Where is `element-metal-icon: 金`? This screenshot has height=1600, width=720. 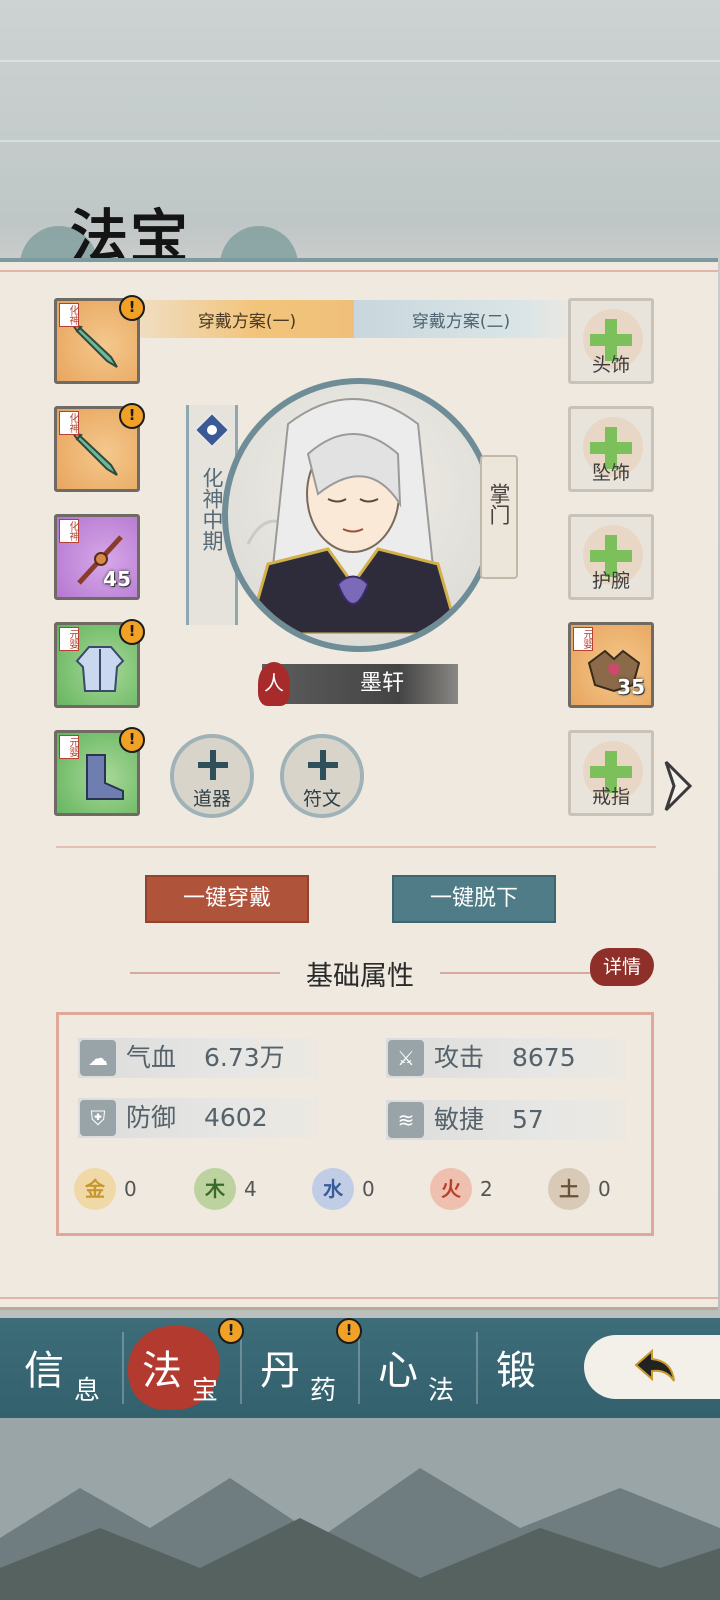
element-metal-icon: 金 is located at coordinates (95, 1189).